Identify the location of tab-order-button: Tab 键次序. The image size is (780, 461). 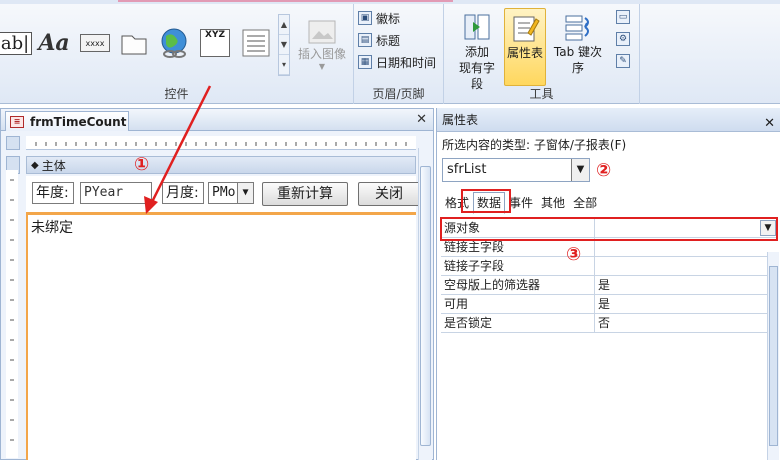
(578, 47).